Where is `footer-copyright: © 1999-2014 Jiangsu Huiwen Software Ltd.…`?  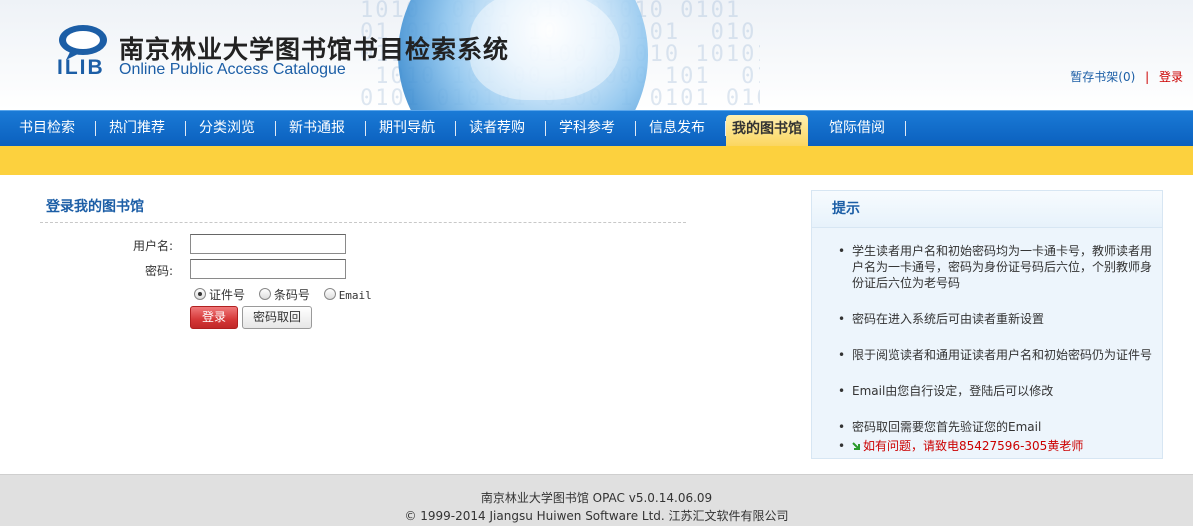 footer-copyright: © 1999-2014 Jiangsu Huiwen Software Ltd.… is located at coordinates (596, 516).